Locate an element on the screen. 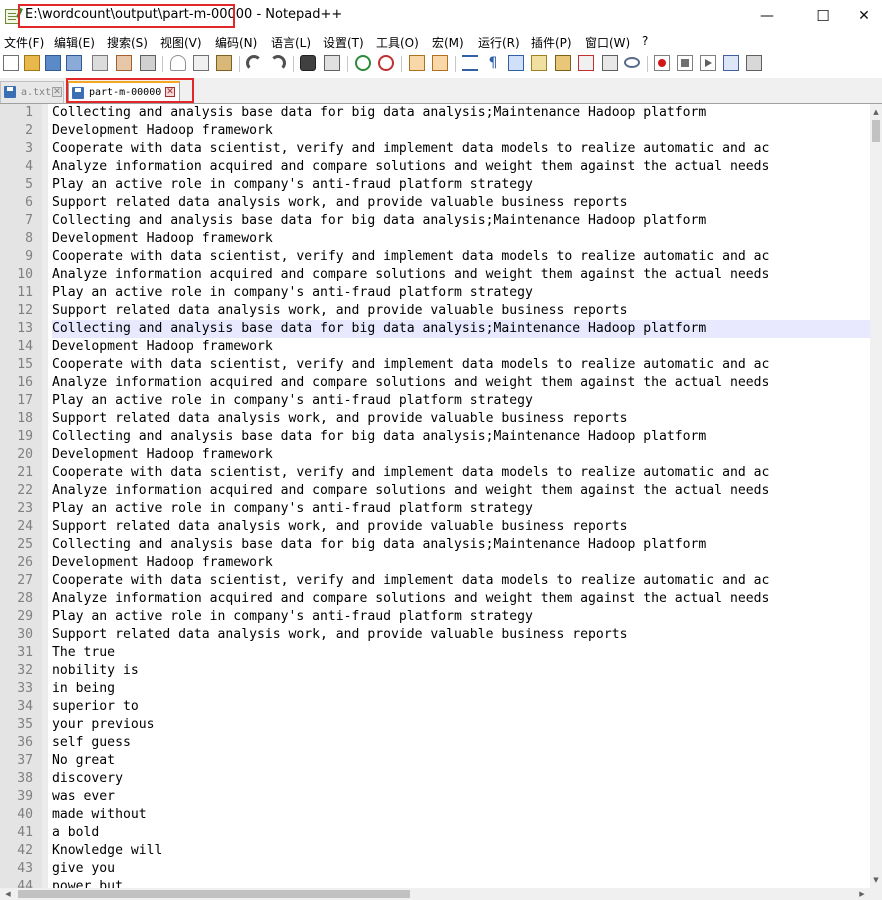 The height and width of the screenshot is (900, 882). menu-view: 视图(V) is located at coordinates (181, 42).